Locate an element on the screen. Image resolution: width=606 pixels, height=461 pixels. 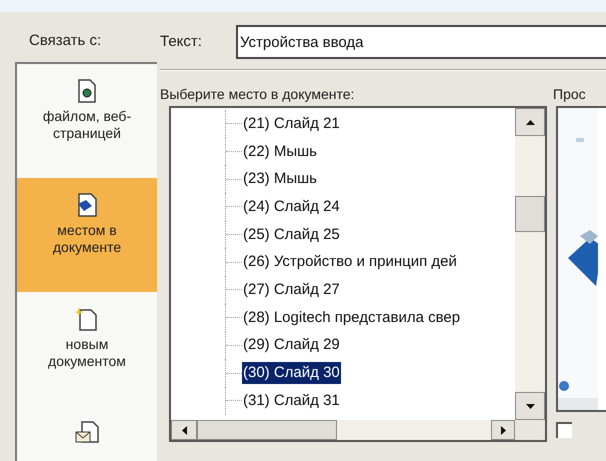
up-arrow-icon is located at coordinates (530, 122).